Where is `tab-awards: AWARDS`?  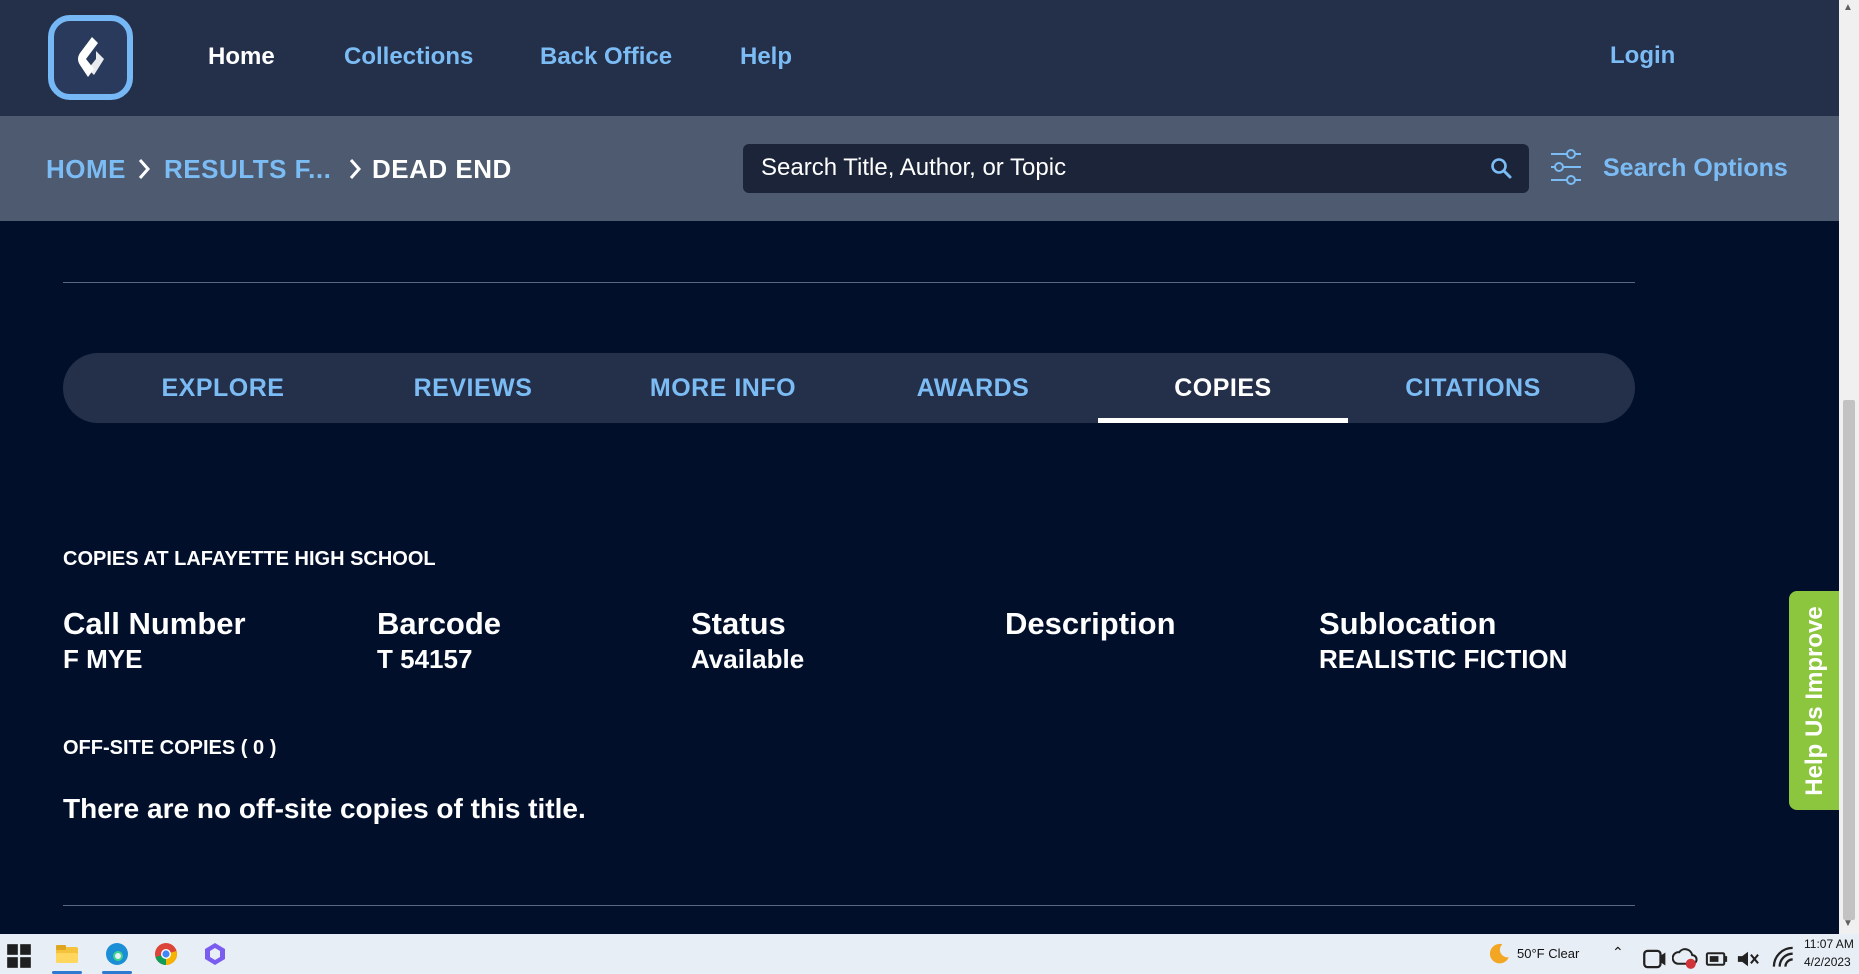 tab-awards: AWARDS is located at coordinates (973, 388).